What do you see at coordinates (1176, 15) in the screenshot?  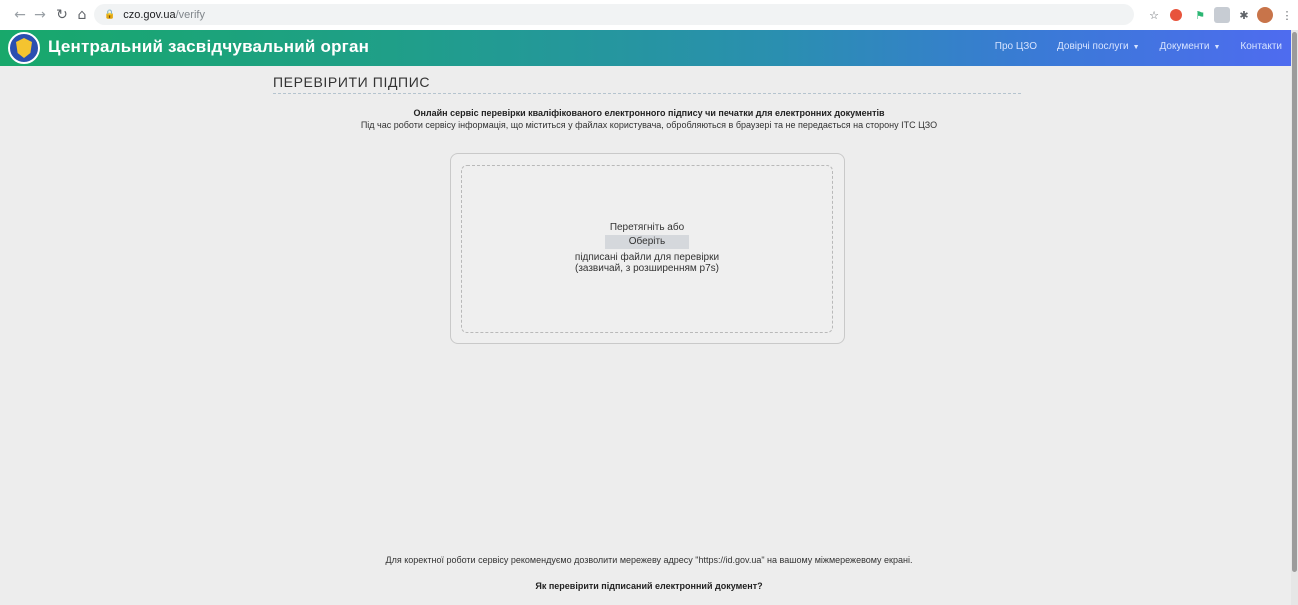 I see `extension-red-icon` at bounding box center [1176, 15].